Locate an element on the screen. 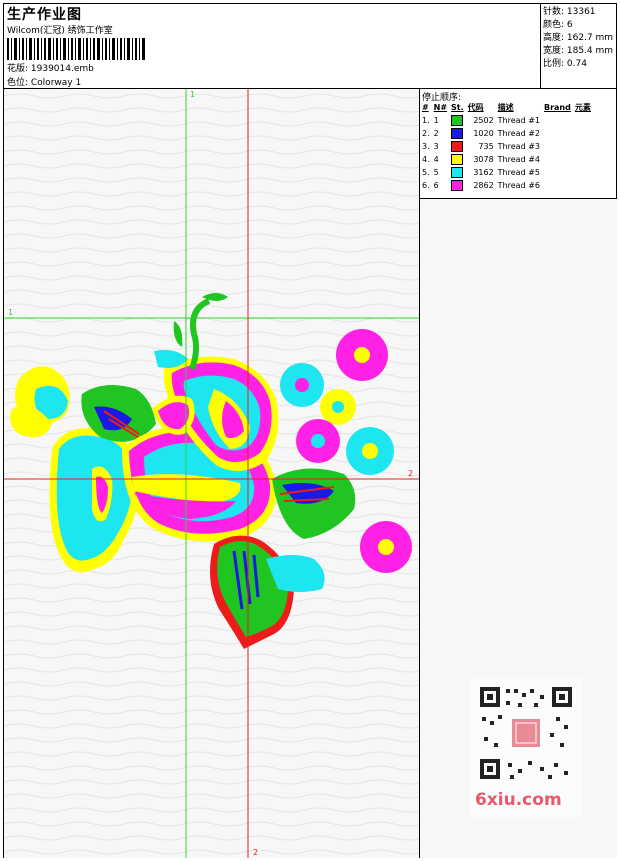 This screenshot has width=620, height=861. h-red-label: 2 is located at coordinates (410, 473).